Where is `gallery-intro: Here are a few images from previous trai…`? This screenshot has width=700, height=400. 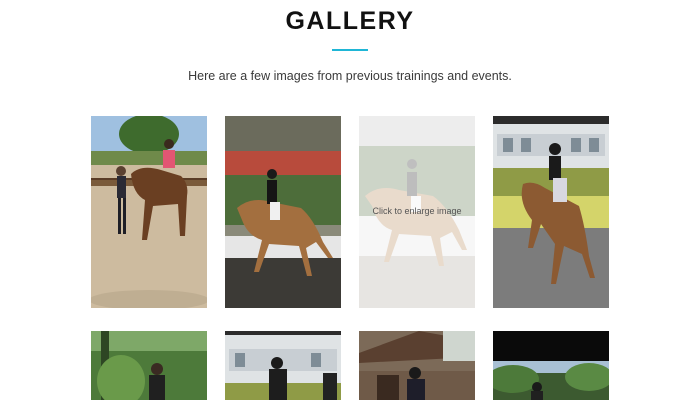
gallery-intro: Here are a few images from previous trai… is located at coordinates (350, 76).